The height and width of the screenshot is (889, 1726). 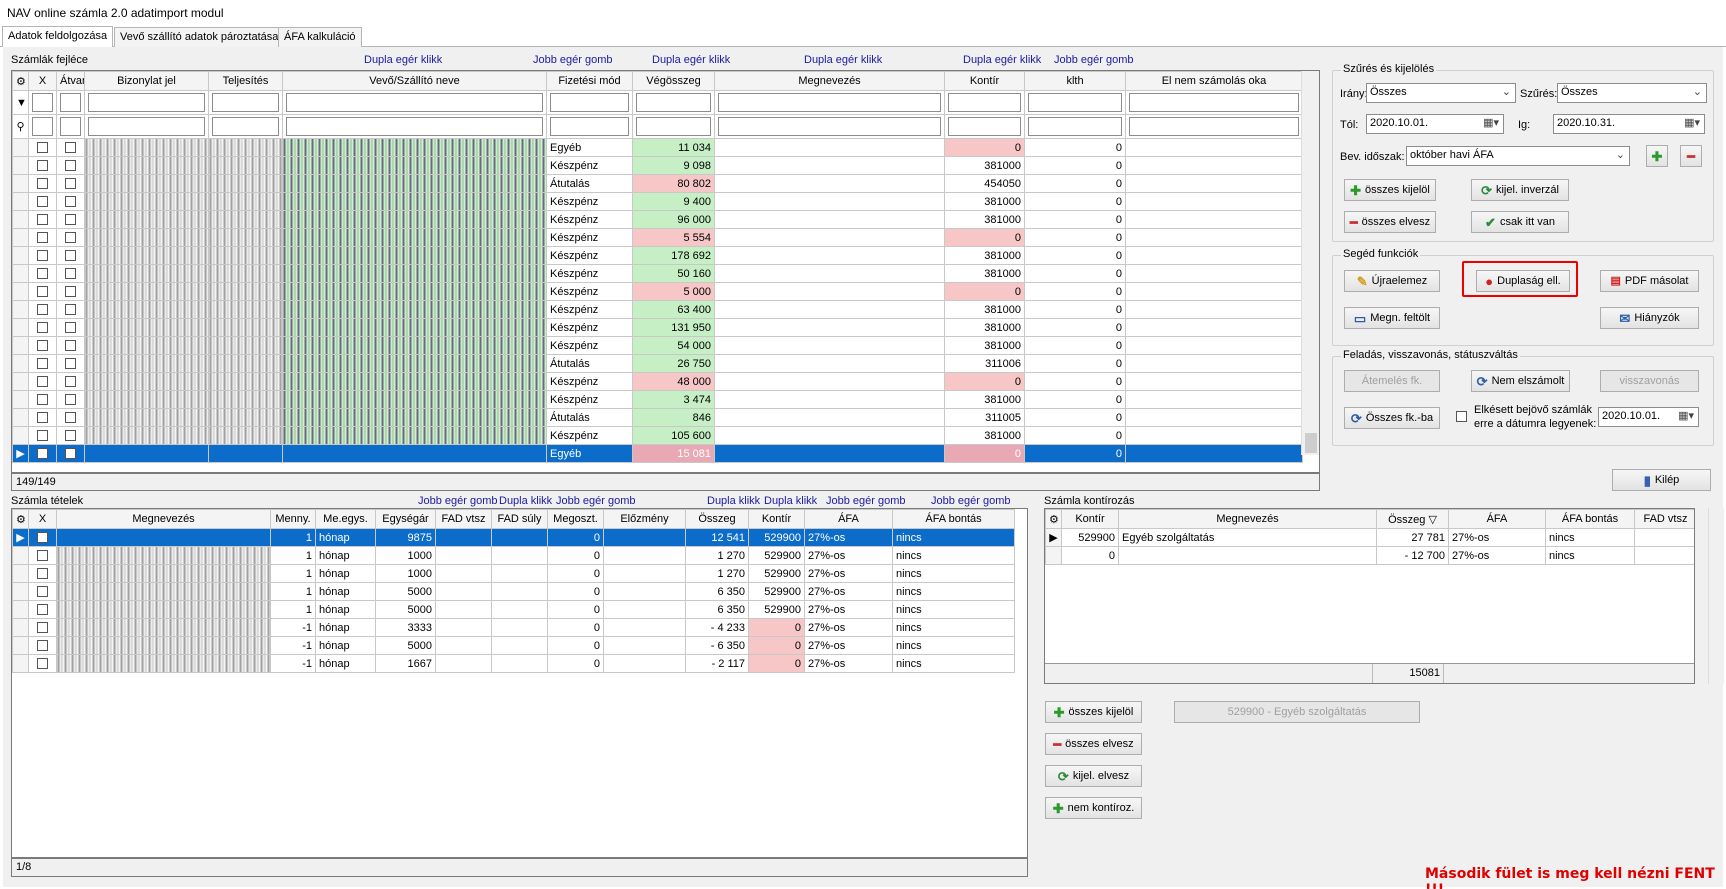 I want to click on all-to-ledger-button: ⟳ Összes fk.-ba, so click(x=1392, y=418).